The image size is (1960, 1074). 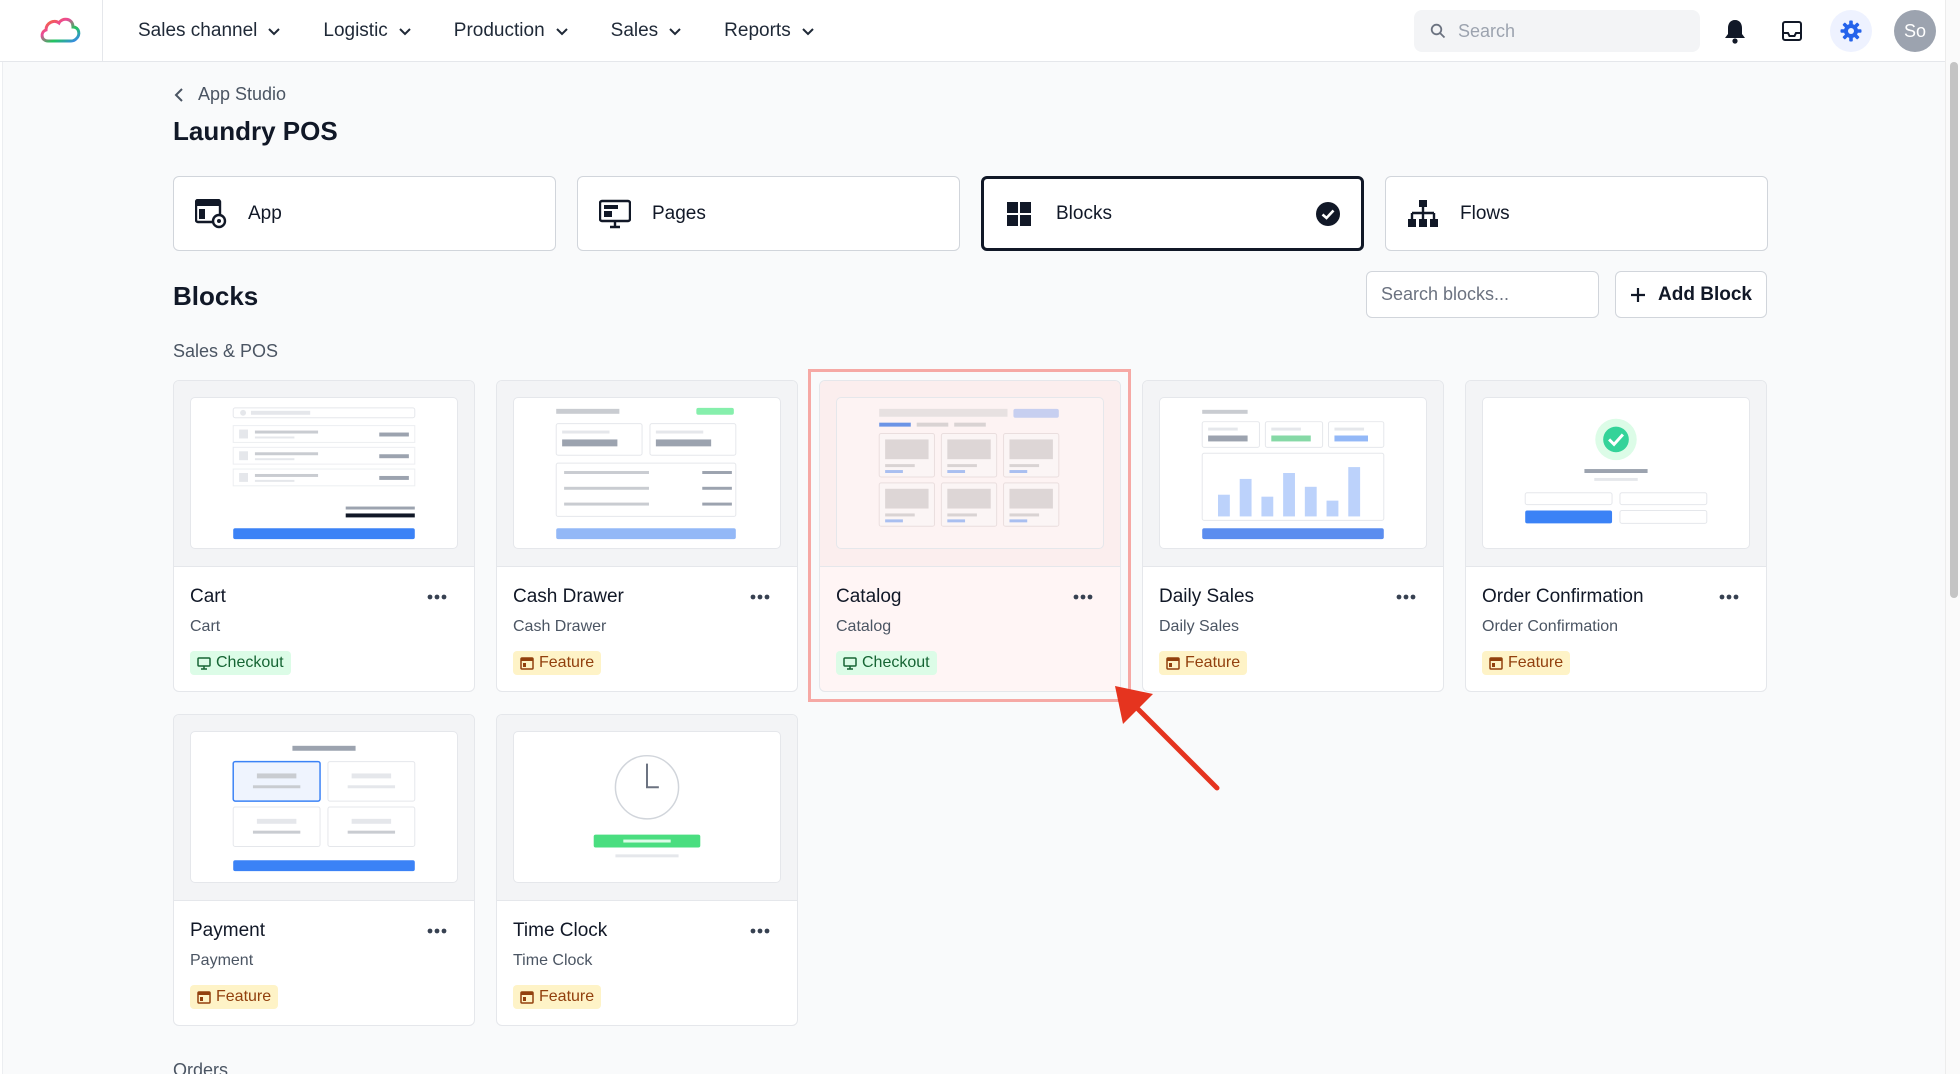 What do you see at coordinates (560, 930) in the screenshot?
I see `card-title: Time Clock` at bounding box center [560, 930].